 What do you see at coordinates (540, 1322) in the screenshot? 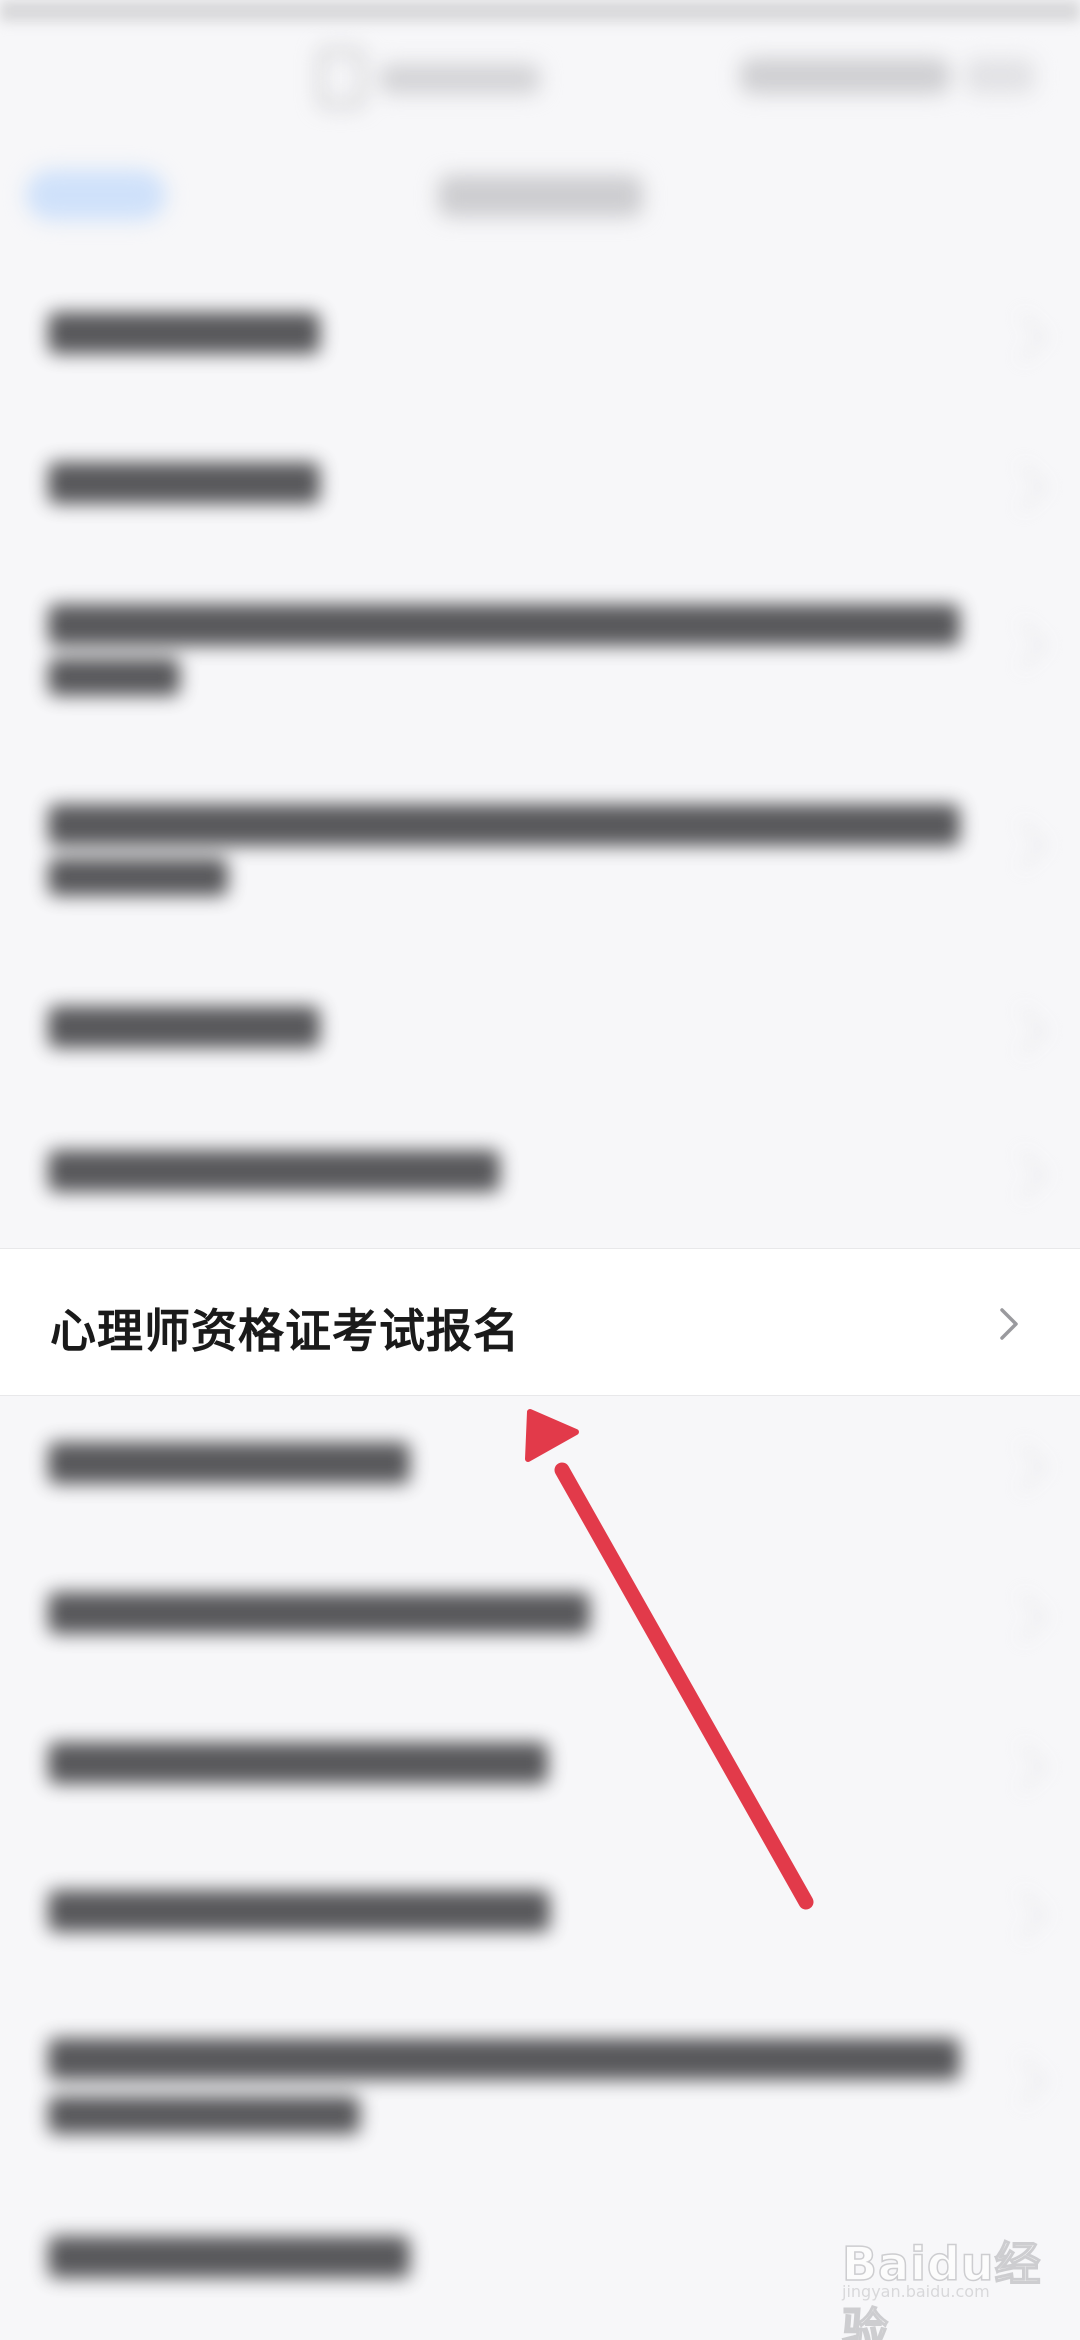
I see `list-item-psychologist-exam-registration: 心理师资格证考试报名` at bounding box center [540, 1322].